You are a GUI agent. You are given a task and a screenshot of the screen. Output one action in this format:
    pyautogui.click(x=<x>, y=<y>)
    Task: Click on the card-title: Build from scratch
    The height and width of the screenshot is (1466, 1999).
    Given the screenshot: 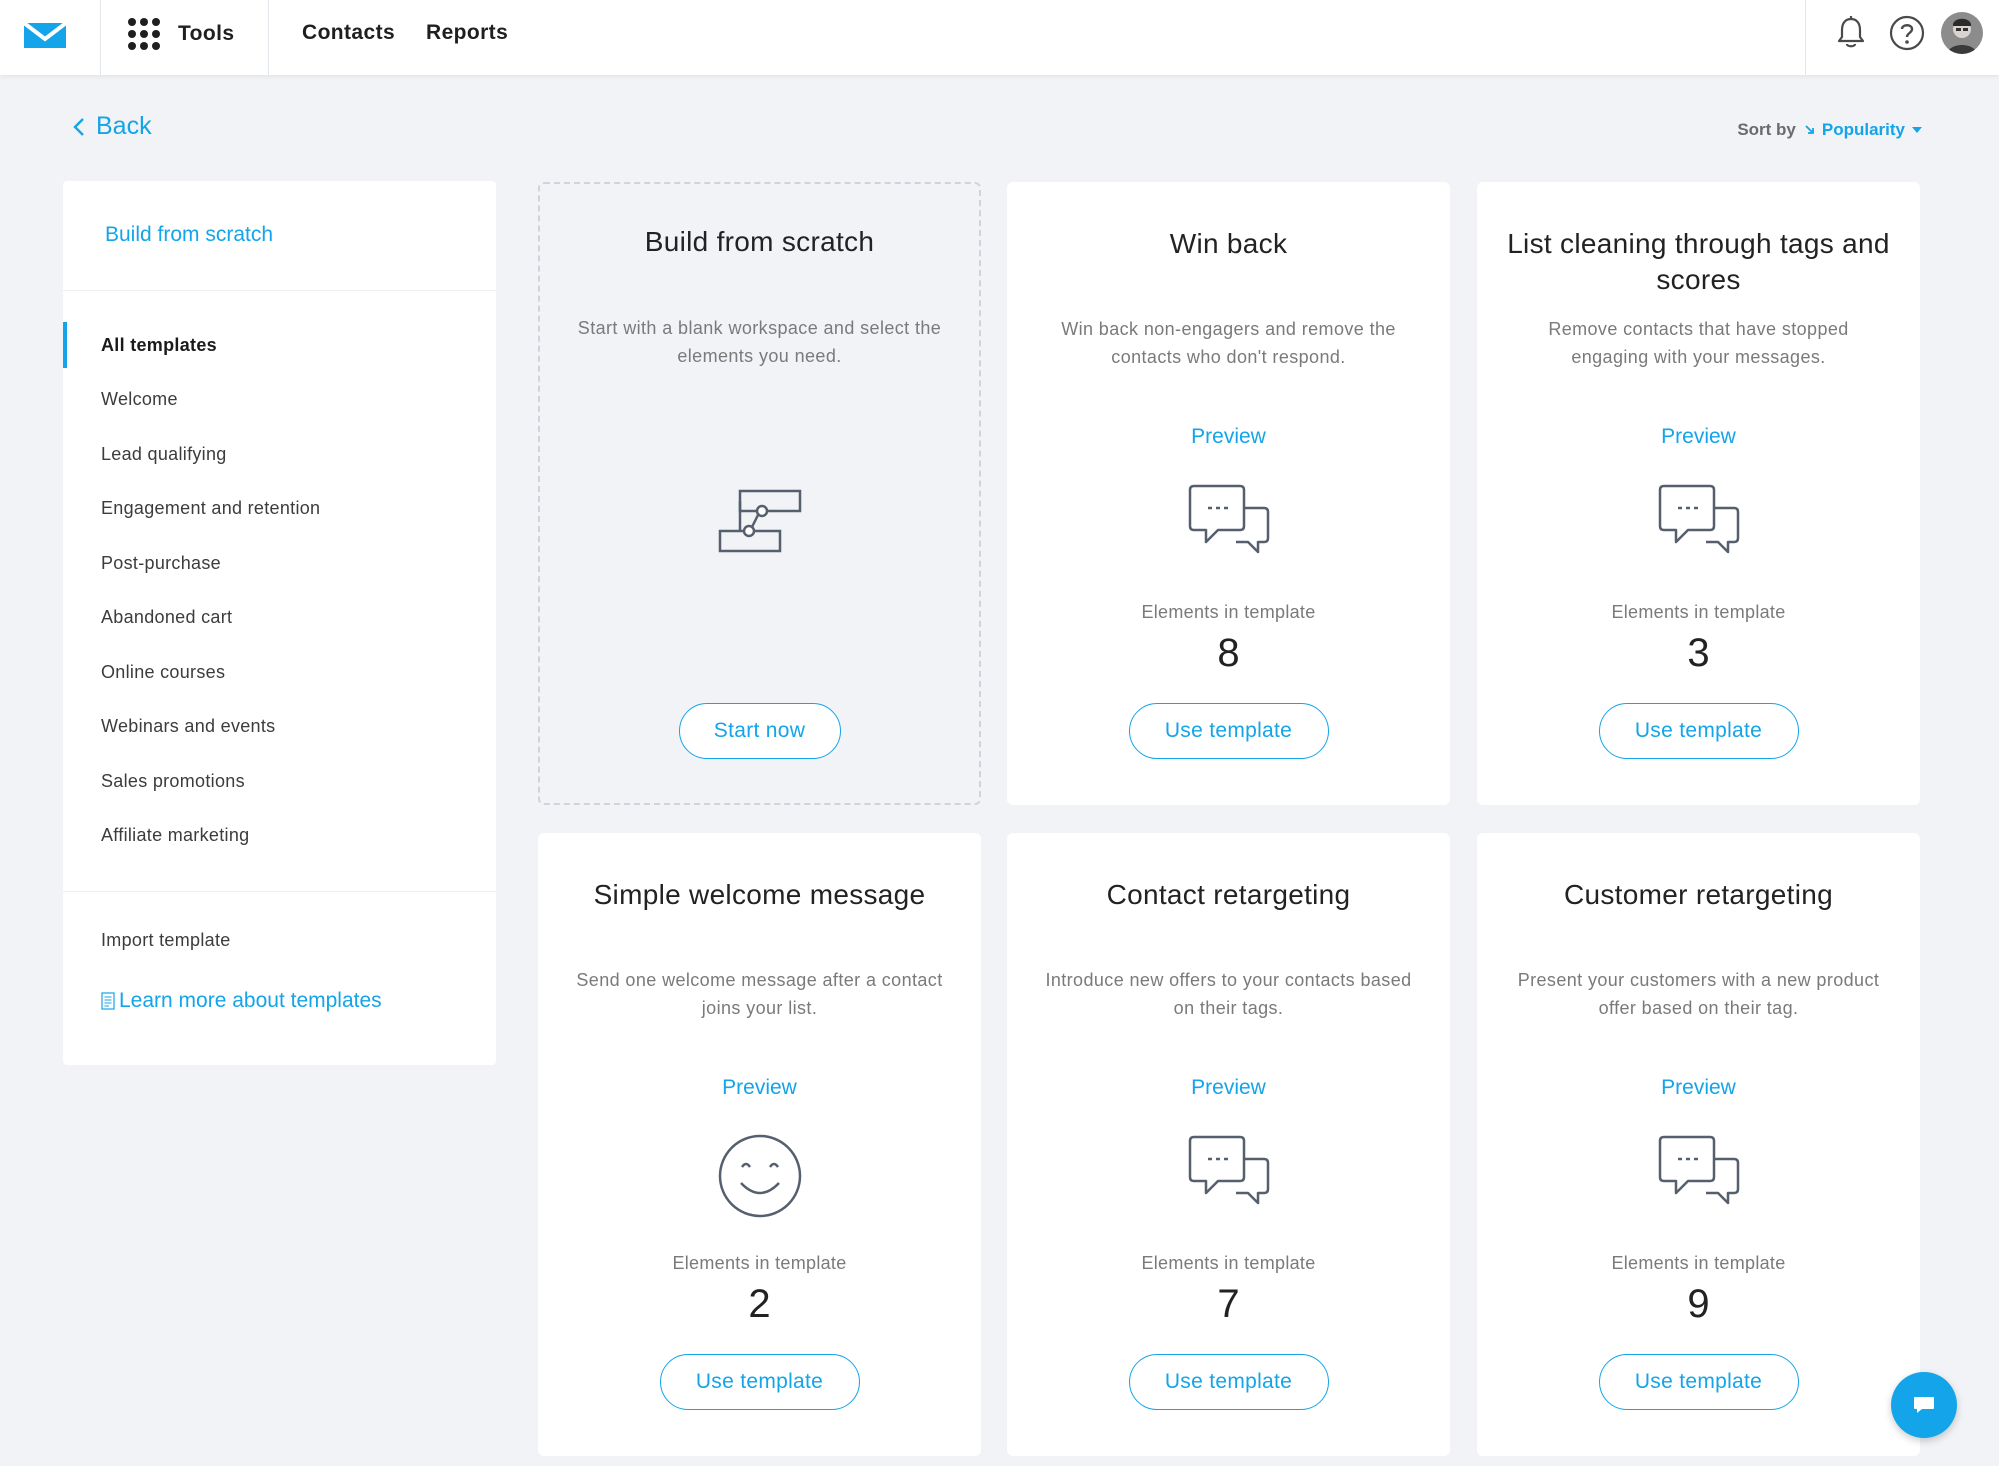 What is the action you would take?
    pyautogui.click(x=759, y=241)
    